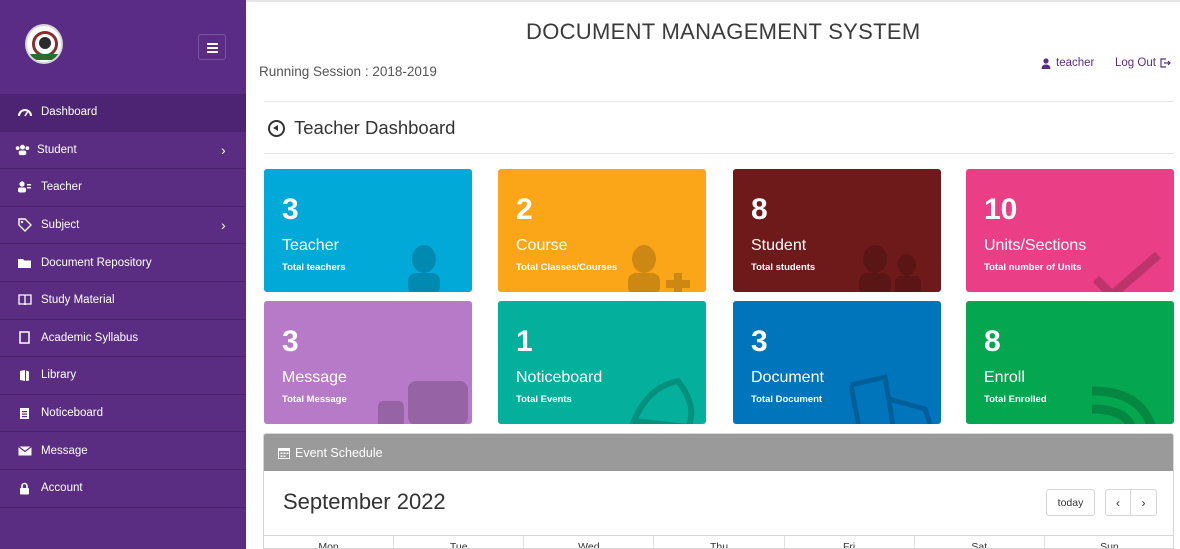 The width and height of the screenshot is (1180, 549). Describe the element at coordinates (72, 413) in the screenshot. I see `sidebar-item-label: Noticeboard` at that location.